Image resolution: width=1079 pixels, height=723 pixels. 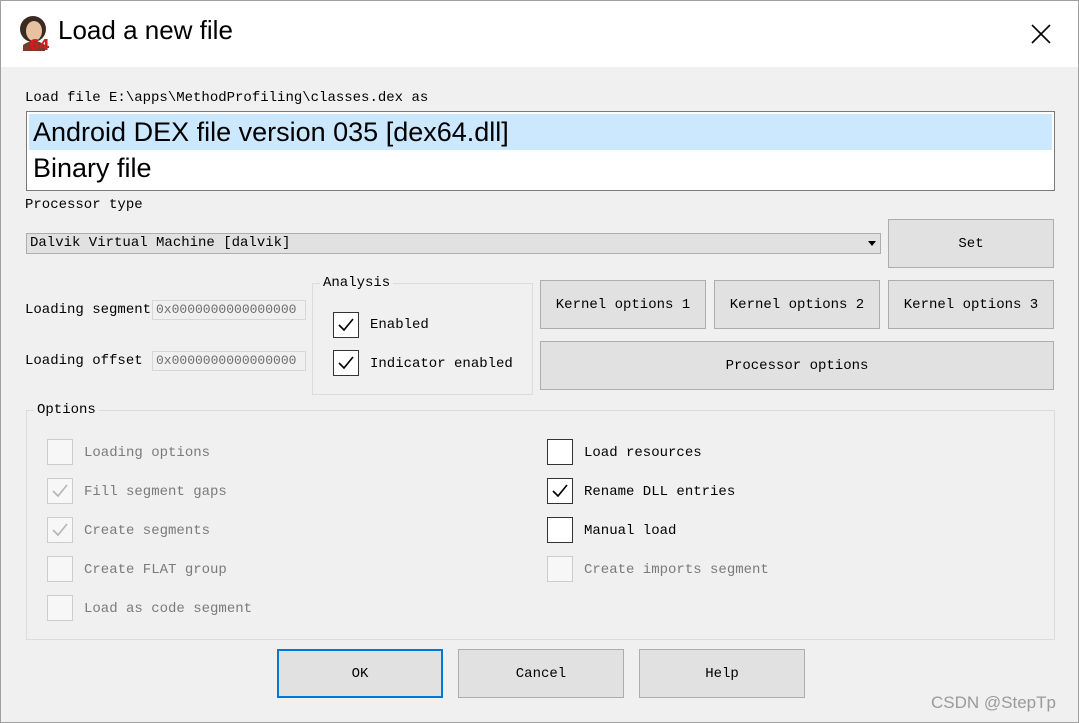 What do you see at coordinates (453, 243) in the screenshot?
I see `processor-type-select: Dalvik Virtual Machine [dalvik]` at bounding box center [453, 243].